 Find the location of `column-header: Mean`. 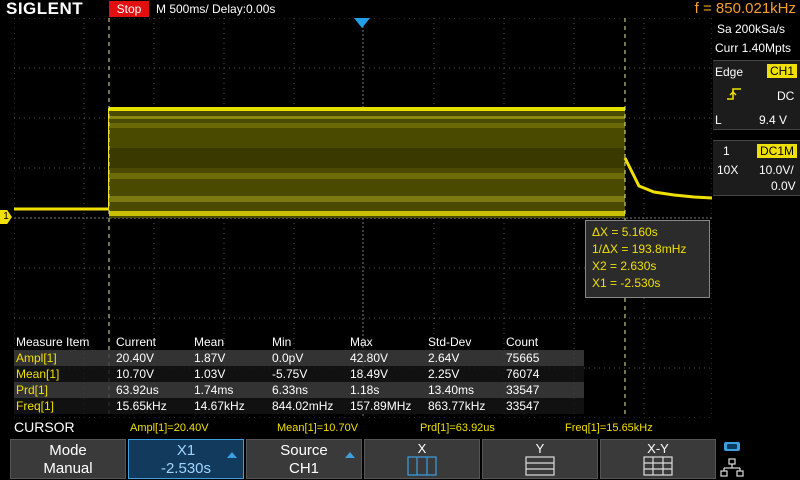

column-header: Mean is located at coordinates (209, 342).